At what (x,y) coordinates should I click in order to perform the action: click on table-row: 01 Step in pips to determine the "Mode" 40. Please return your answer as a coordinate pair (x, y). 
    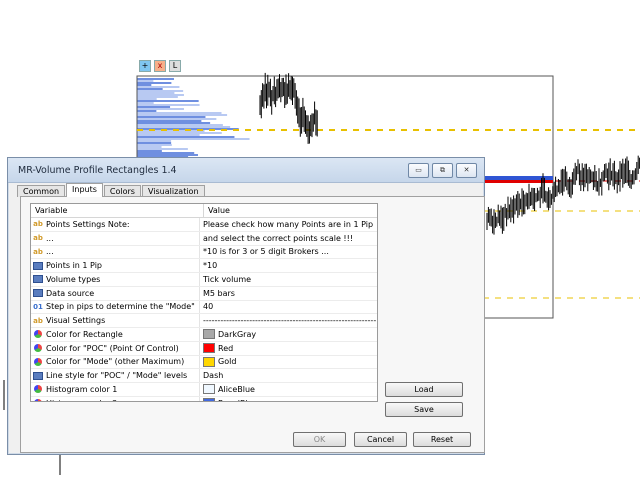
    Looking at the image, I should click on (204, 307).